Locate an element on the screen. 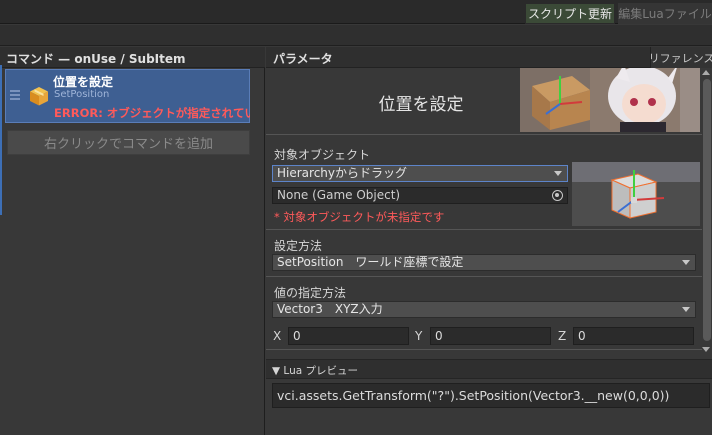  method-dropdown-value: SetPosition ワールド座標で設定 is located at coordinates (370, 262).